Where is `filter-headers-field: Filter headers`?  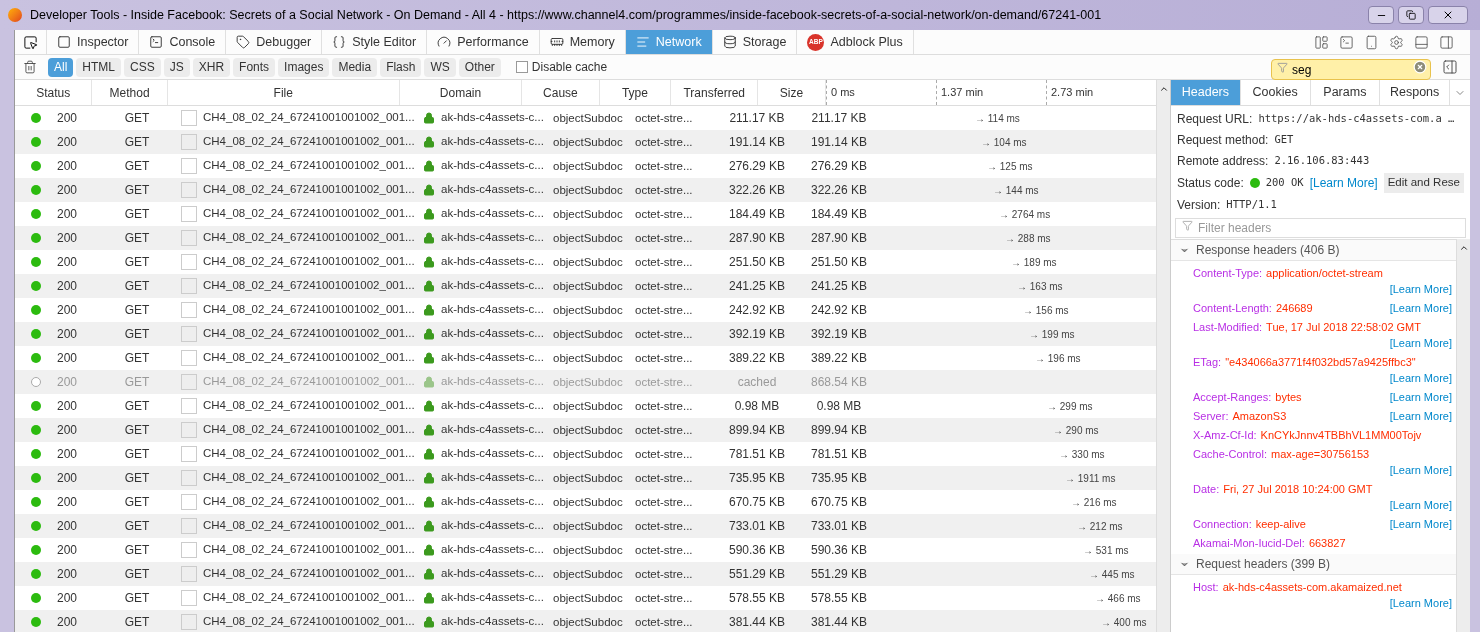 filter-headers-field: Filter headers is located at coordinates (1320, 228).